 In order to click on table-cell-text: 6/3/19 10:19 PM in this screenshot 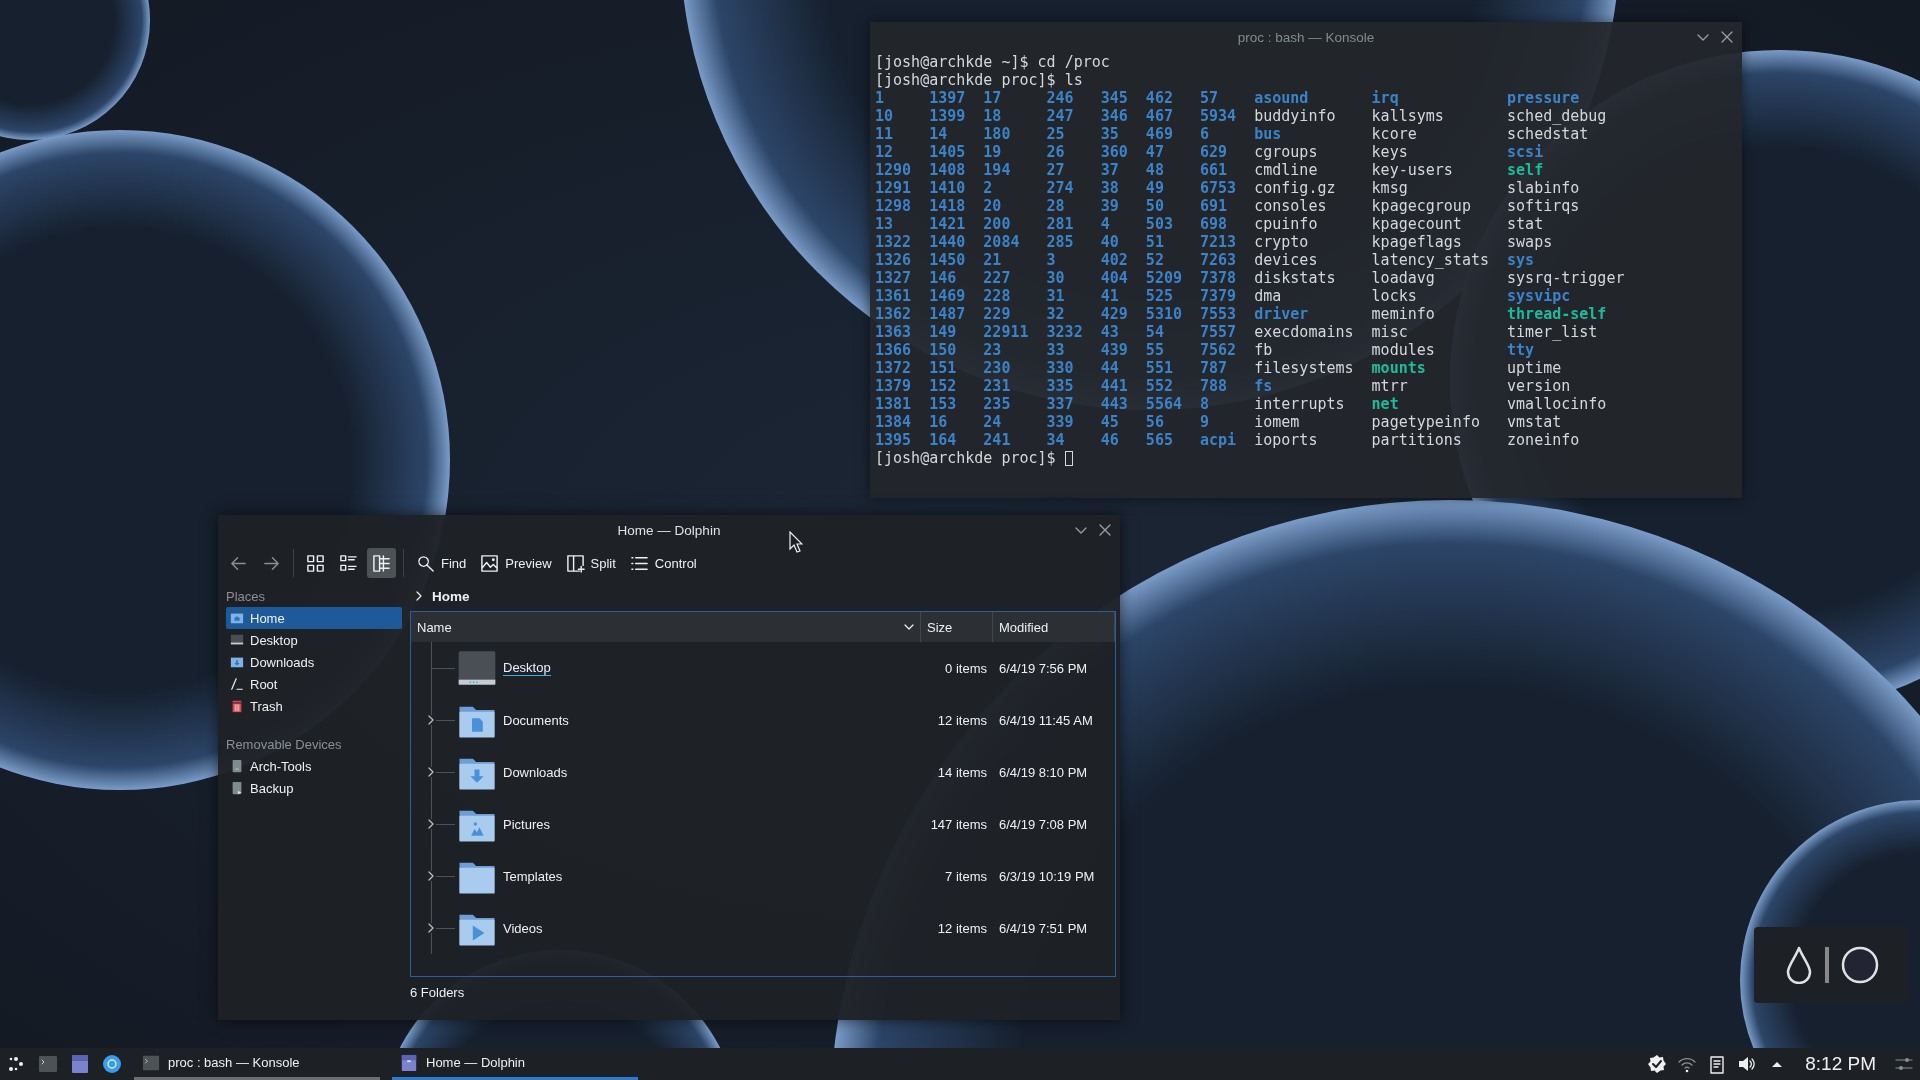, I will do `click(1046, 876)`.